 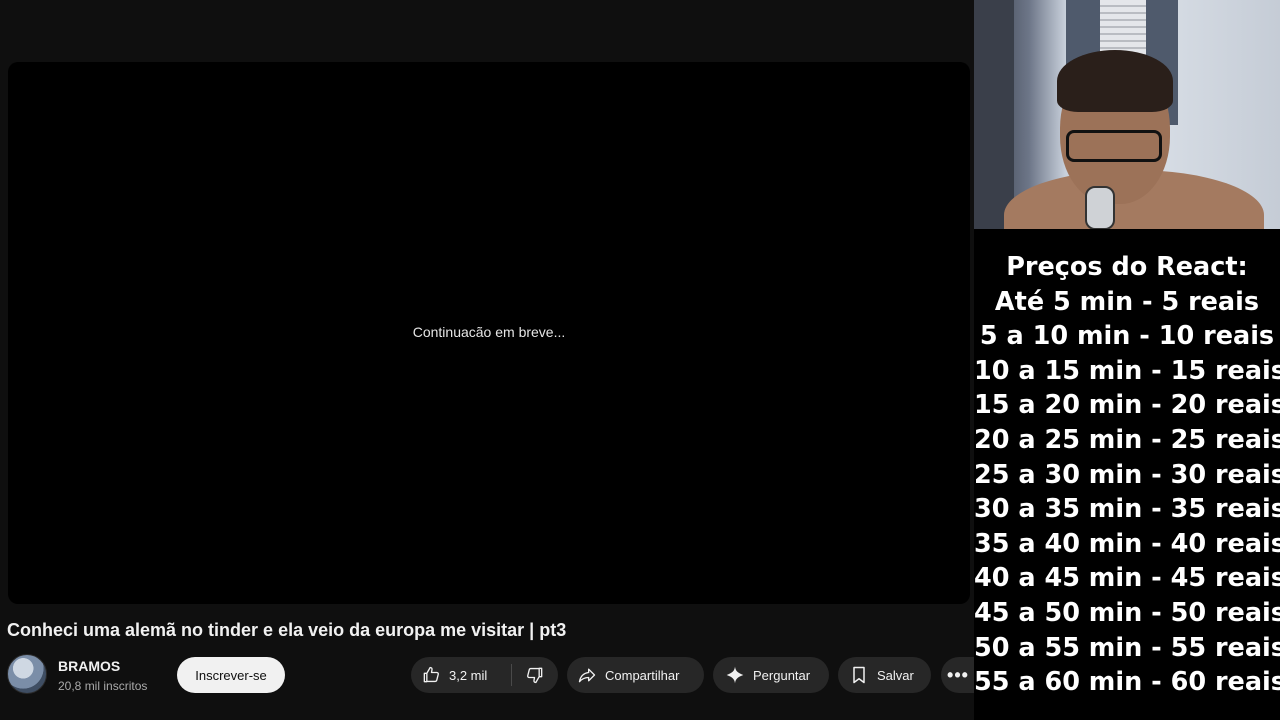 I want to click on more-icon: •••, so click(x=958, y=674).